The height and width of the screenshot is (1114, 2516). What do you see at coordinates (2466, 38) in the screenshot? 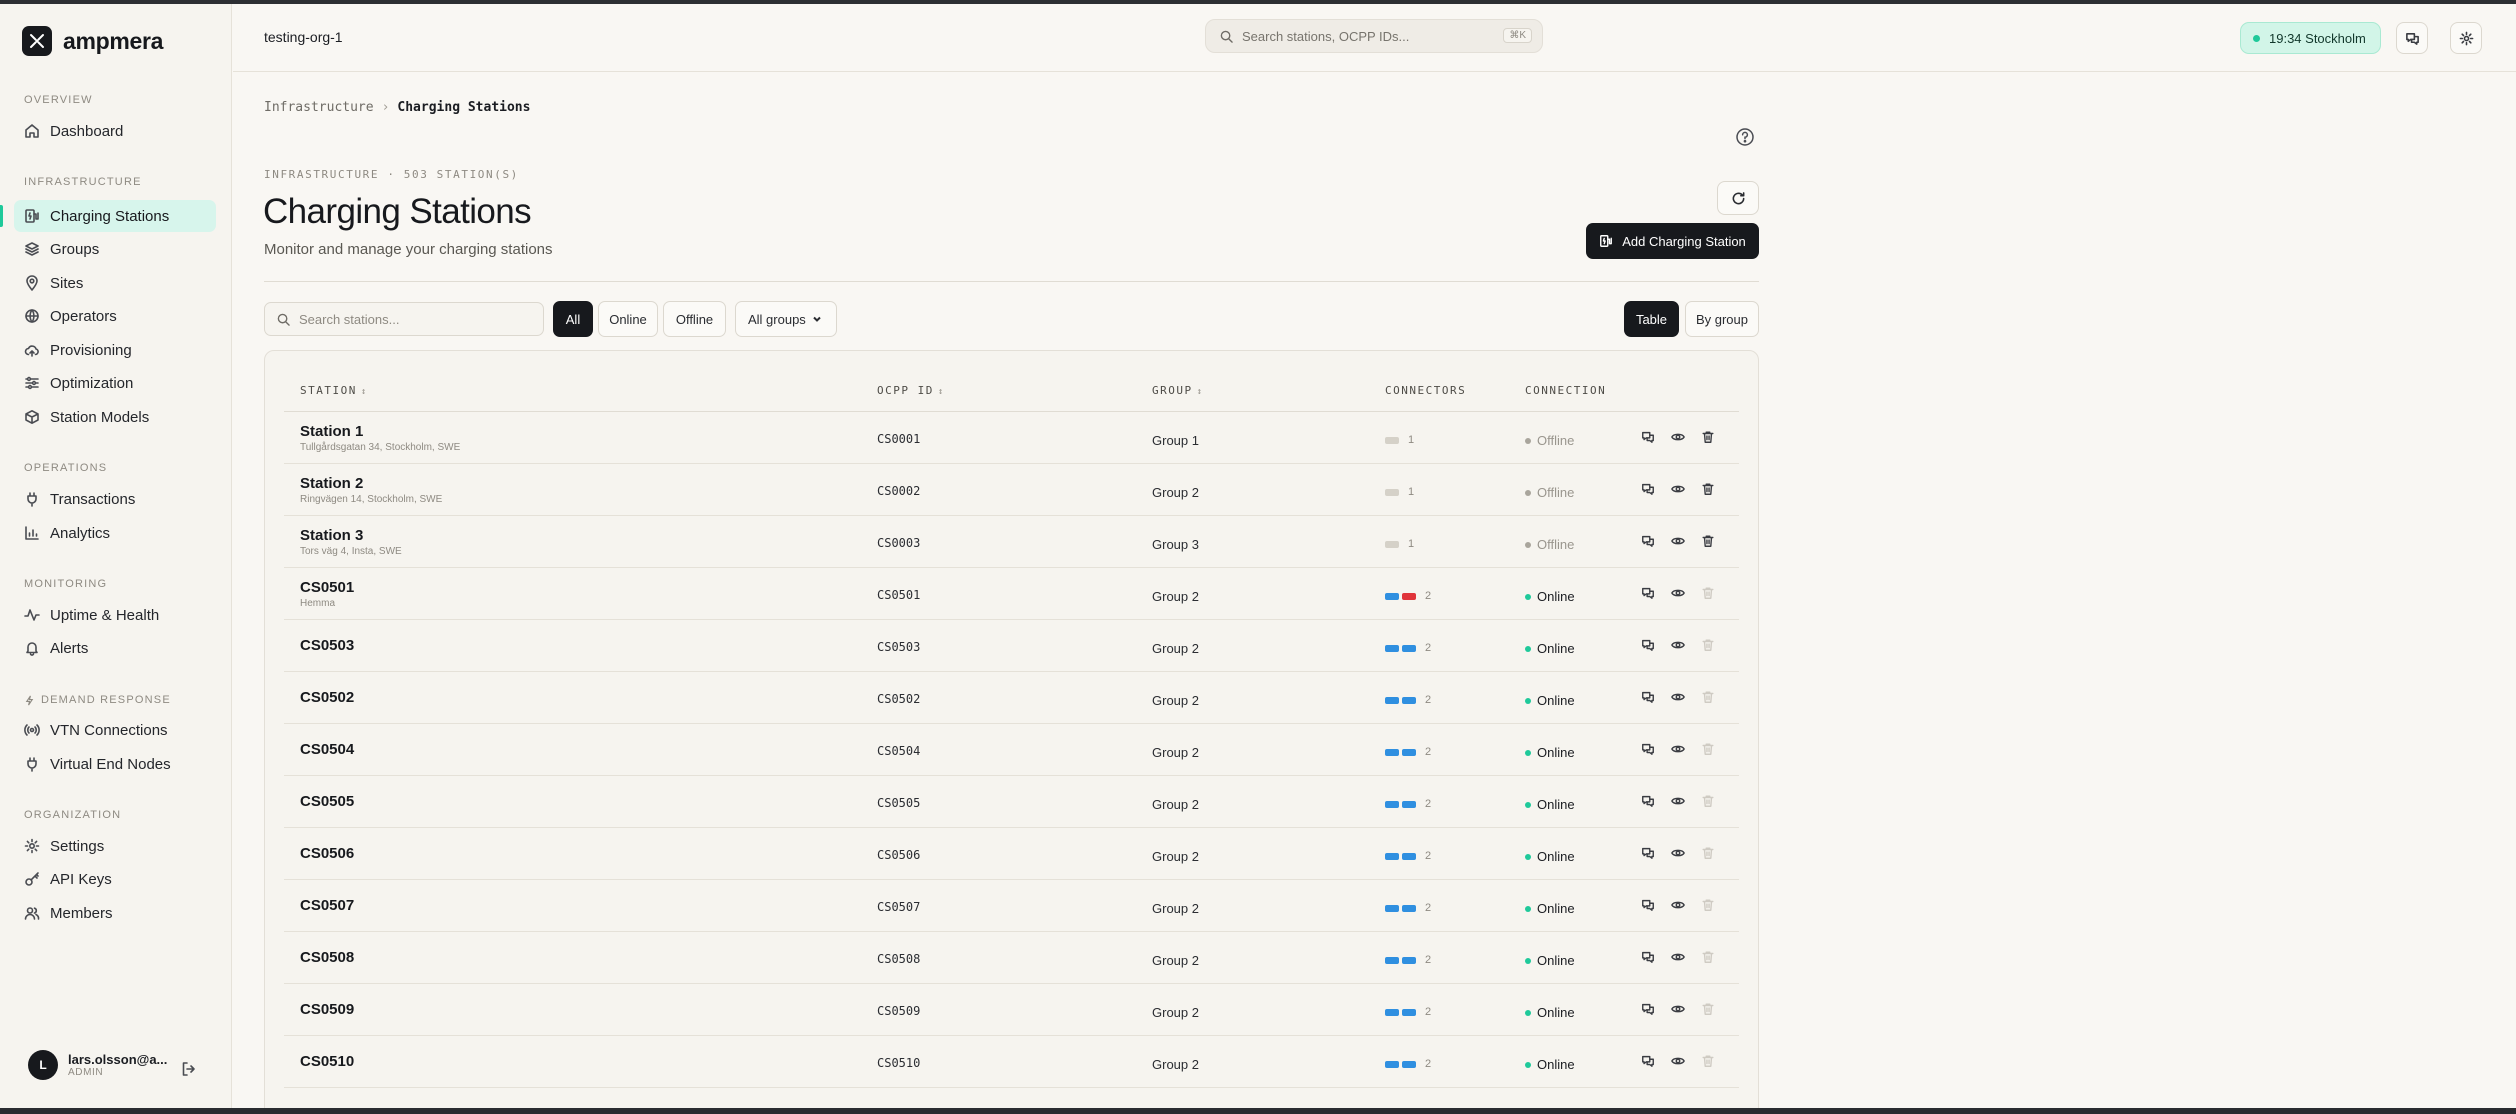
I see `settings-button` at bounding box center [2466, 38].